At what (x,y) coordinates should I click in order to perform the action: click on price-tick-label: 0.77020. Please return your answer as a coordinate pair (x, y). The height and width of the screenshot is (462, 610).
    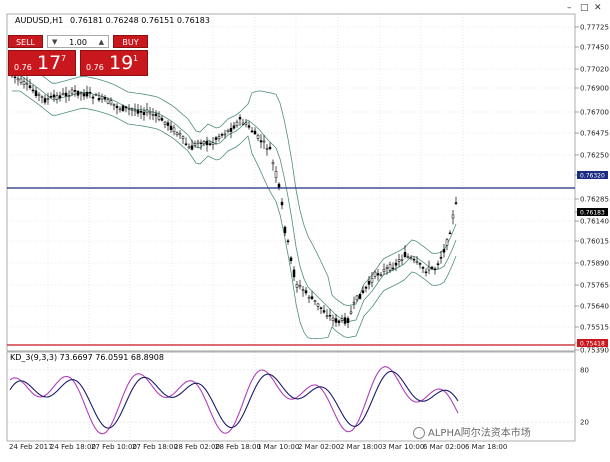
    Looking at the image, I should click on (594, 70).